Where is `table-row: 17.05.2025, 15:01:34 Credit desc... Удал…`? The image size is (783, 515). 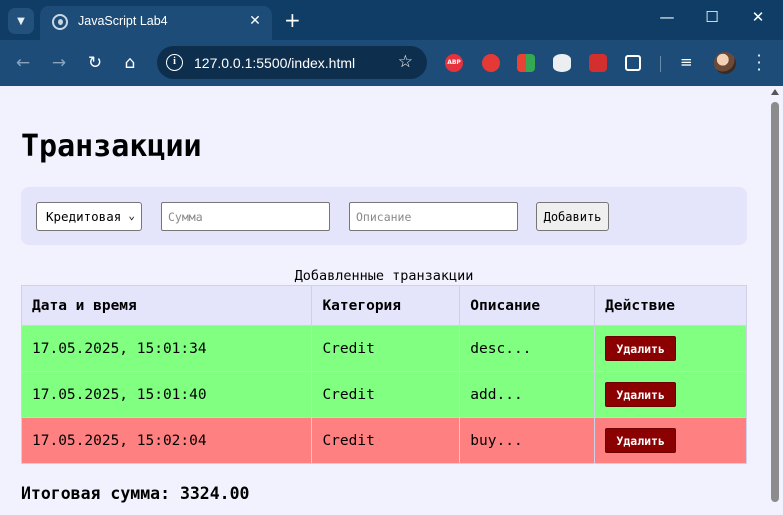
table-row: 17.05.2025, 15:01:34 Credit desc... Удал… is located at coordinates (383, 348).